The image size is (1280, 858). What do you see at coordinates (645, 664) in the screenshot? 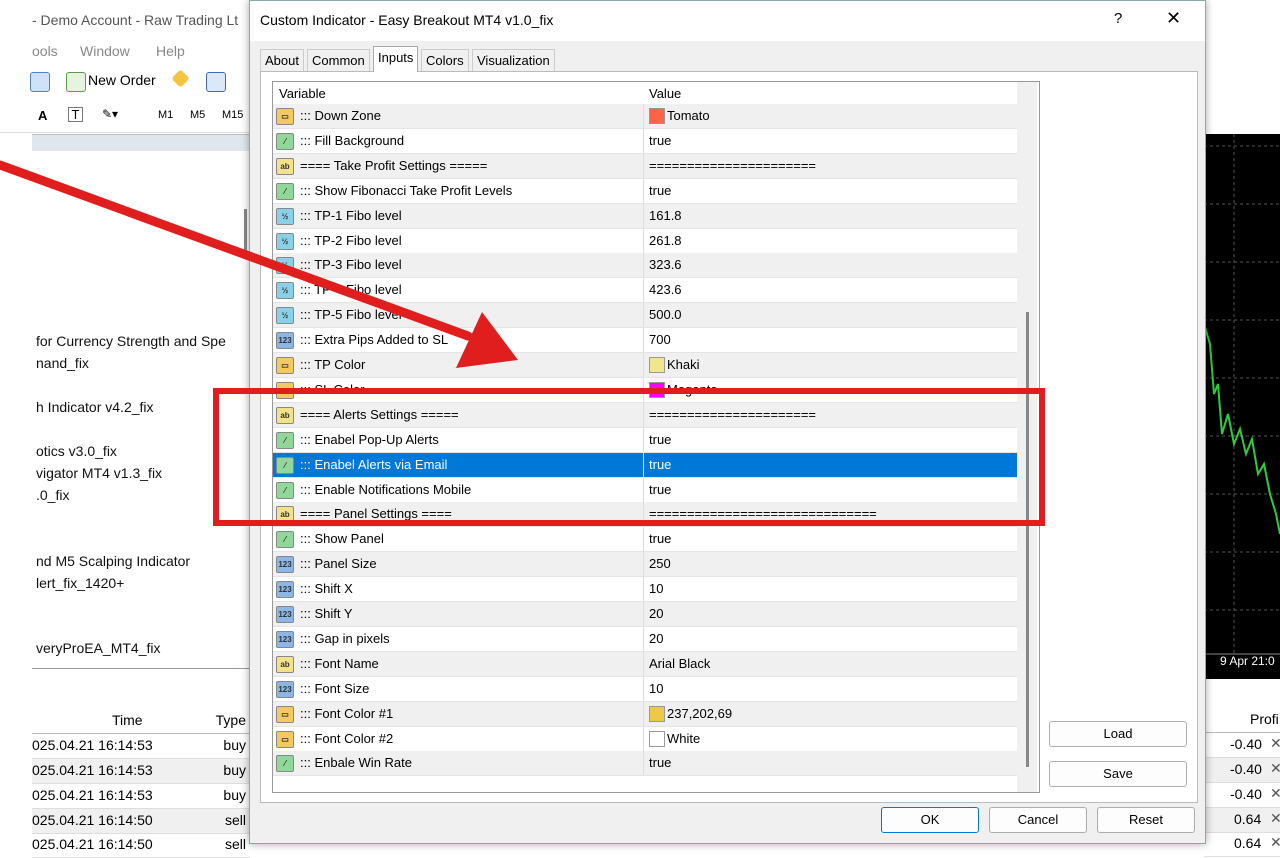
I see `input-row: ab::: Font Name Arial Black` at bounding box center [645, 664].